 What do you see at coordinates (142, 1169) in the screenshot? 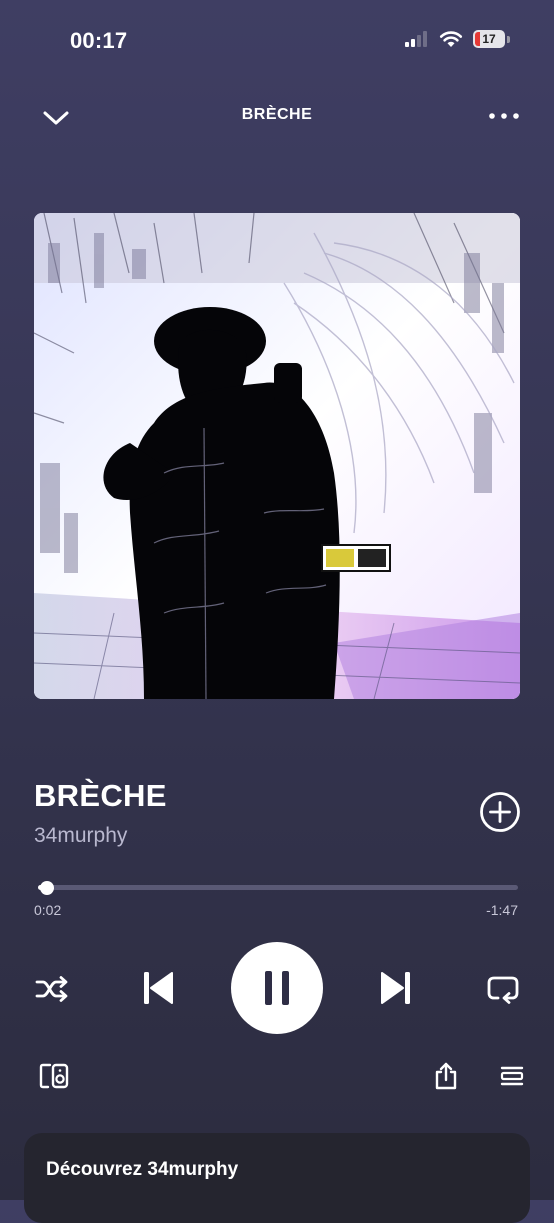
I see `discover-artist-label: Découvrez 34murphy` at bounding box center [142, 1169].